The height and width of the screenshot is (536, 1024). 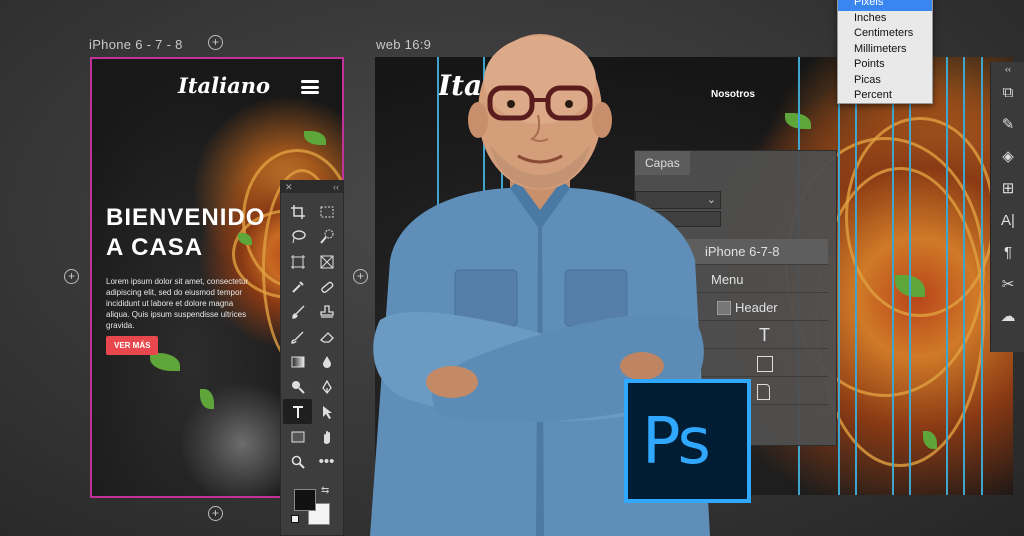 I want to click on unit-option-inches: Inches, so click(x=885, y=19).